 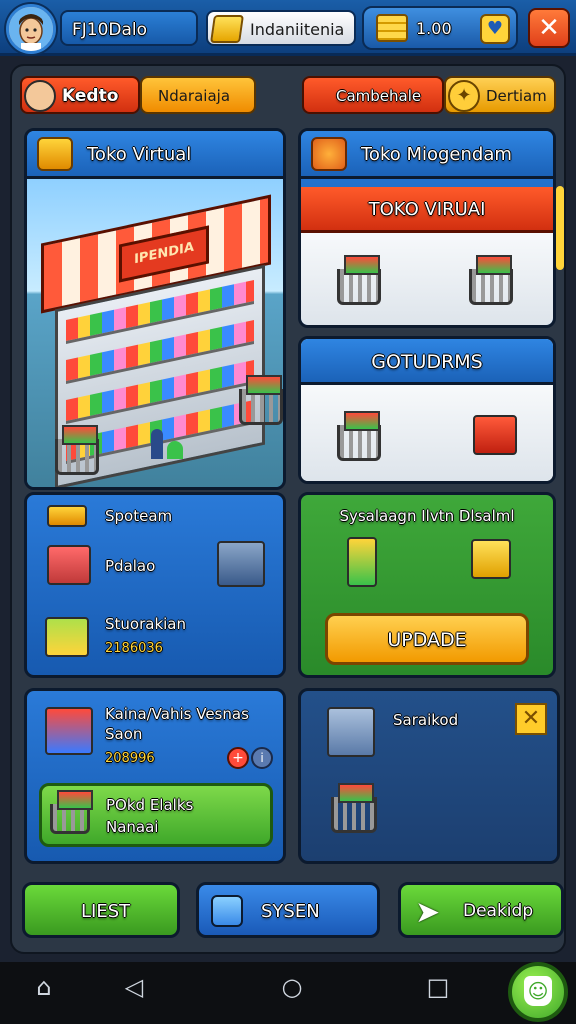 What do you see at coordinates (362, 562) in the screenshot?
I see `product-icon` at bounding box center [362, 562].